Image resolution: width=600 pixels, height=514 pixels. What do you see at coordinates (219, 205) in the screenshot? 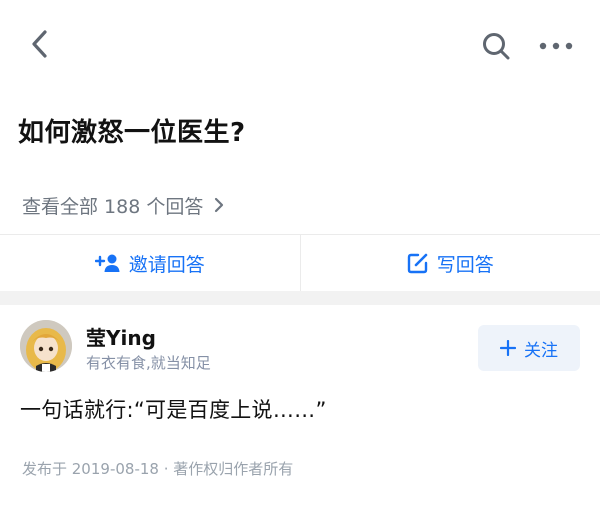
I see `chevron-right-icon` at bounding box center [219, 205].